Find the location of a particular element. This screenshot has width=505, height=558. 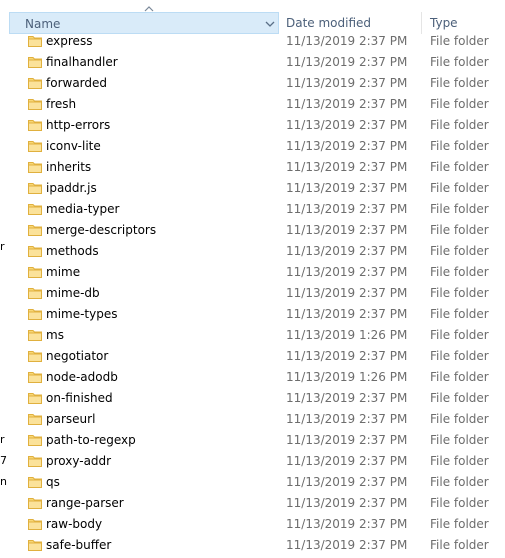

name-column-label: Name is located at coordinates (43, 24).